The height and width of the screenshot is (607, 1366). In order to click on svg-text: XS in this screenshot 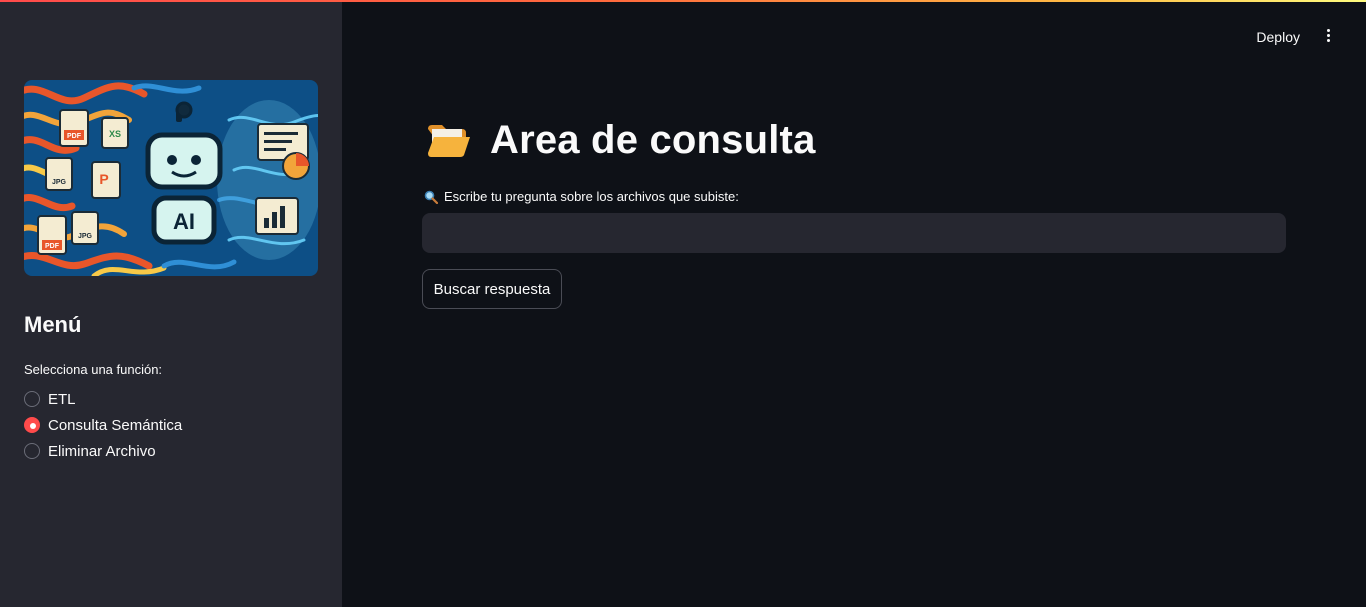, I will do `click(115, 134)`.